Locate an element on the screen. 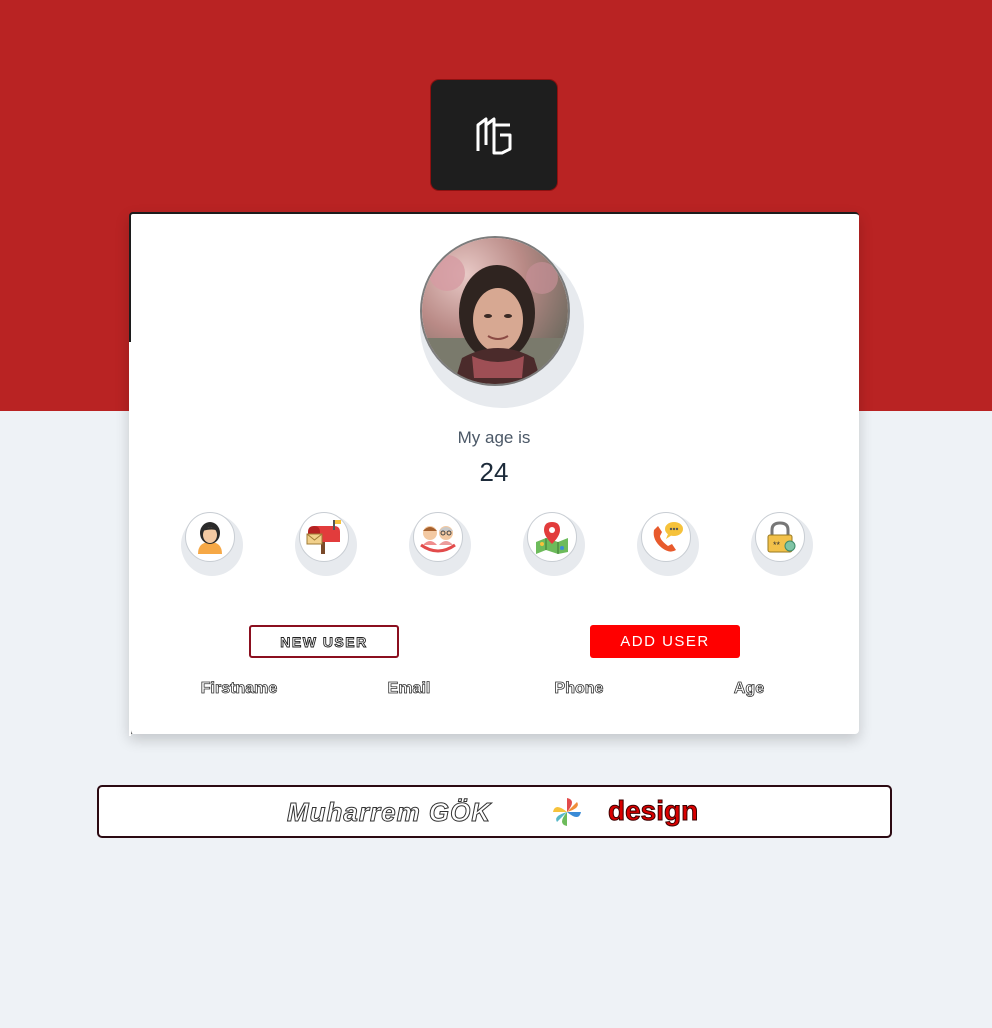 This screenshot has width=992, height=1028. column-header-age: Age is located at coordinates (749, 689).